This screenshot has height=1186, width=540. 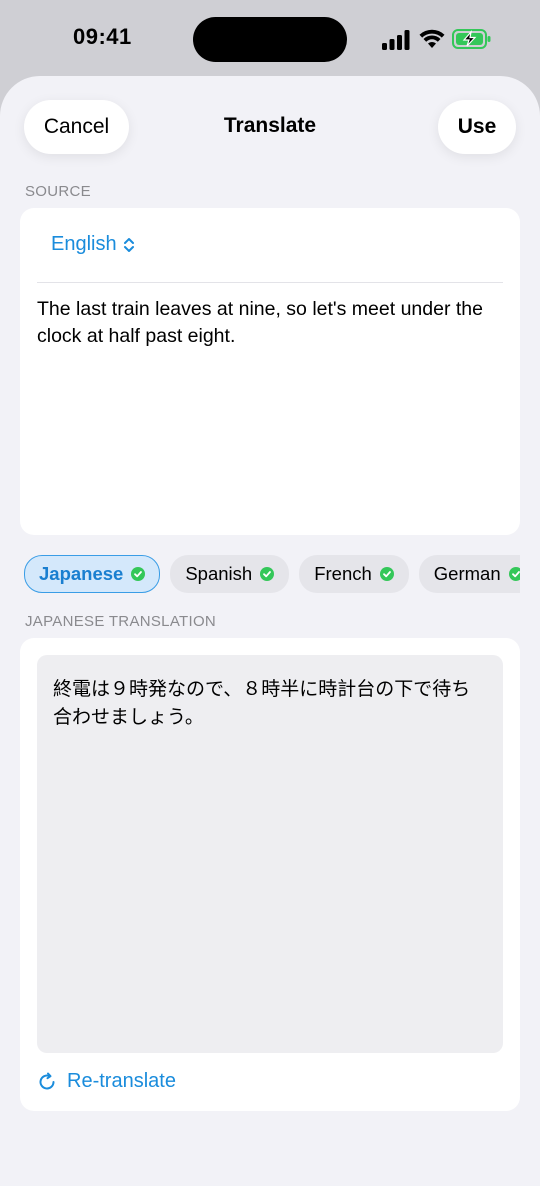 I want to click on retranslate-label: Re-translate, so click(x=121, y=1081).